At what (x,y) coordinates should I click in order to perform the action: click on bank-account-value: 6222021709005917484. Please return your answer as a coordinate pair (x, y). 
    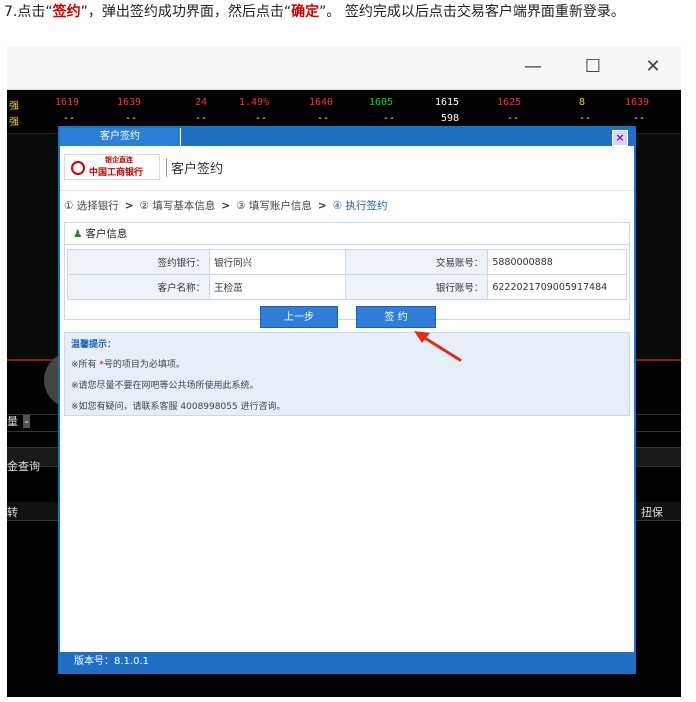
    Looking at the image, I should click on (557, 287).